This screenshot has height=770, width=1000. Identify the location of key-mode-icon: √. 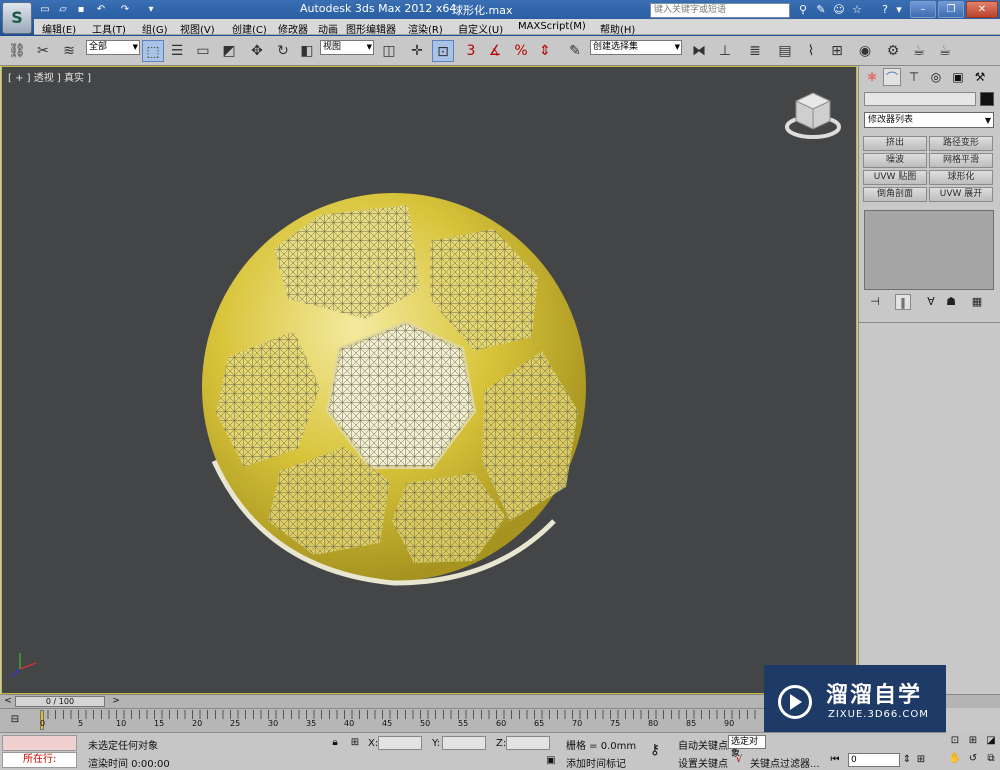
(739, 760).